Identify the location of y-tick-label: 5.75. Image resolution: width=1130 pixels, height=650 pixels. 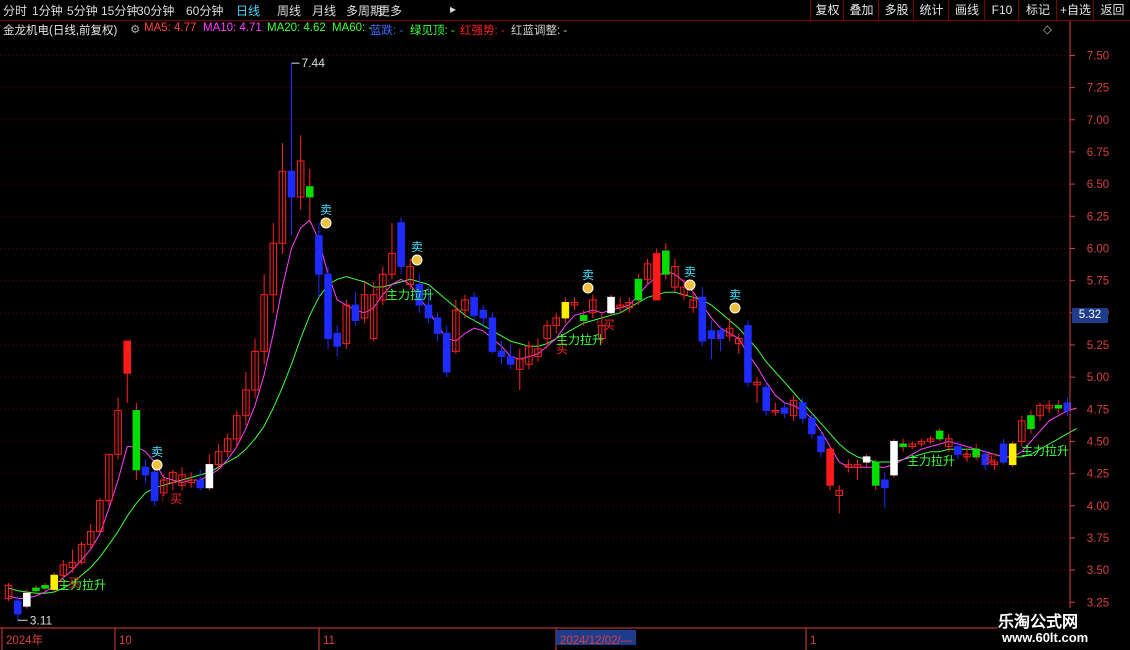
(1098, 282).